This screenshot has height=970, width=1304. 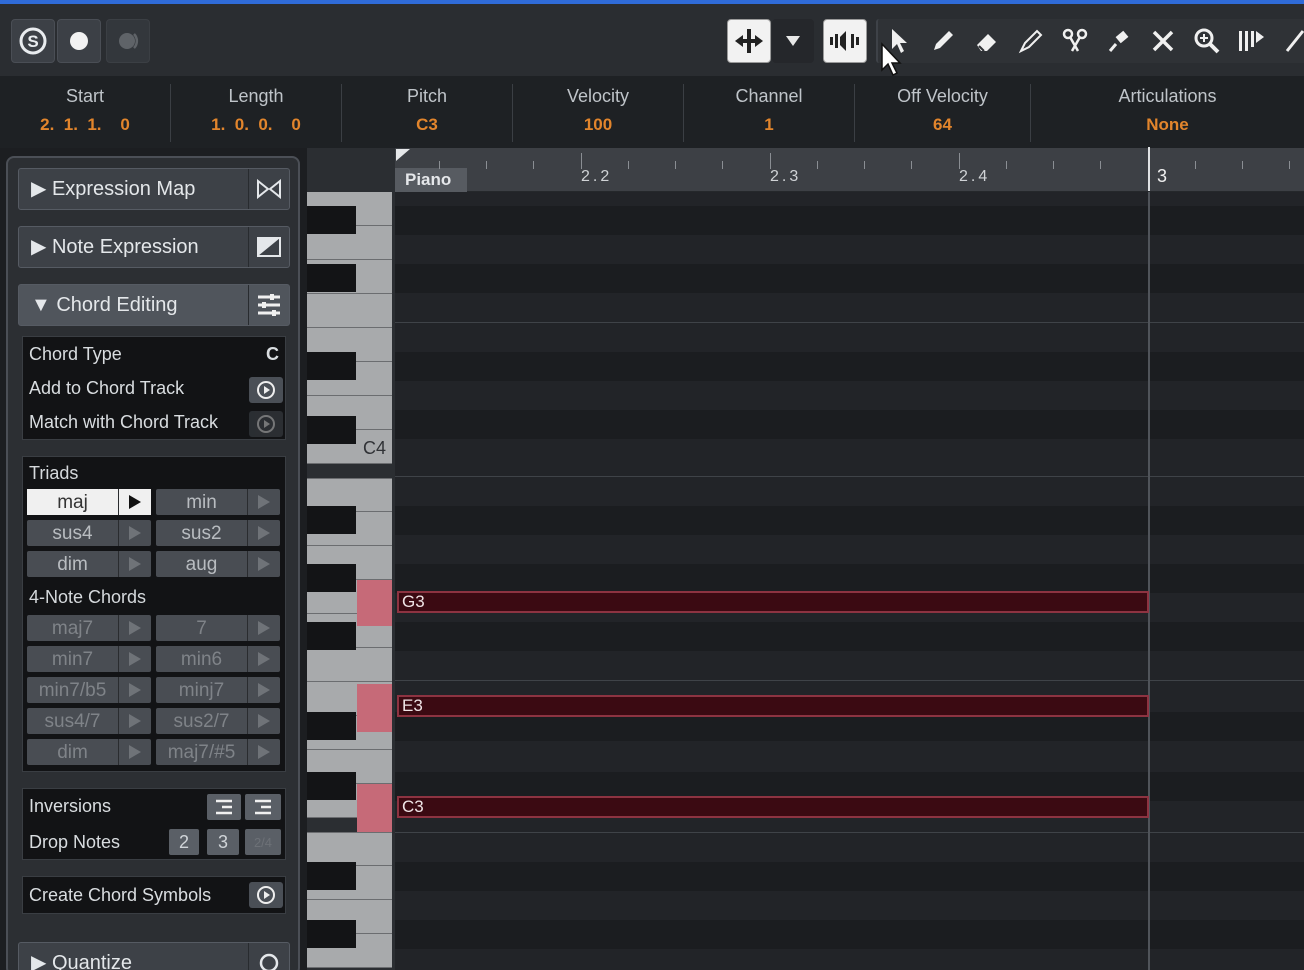 What do you see at coordinates (89, 659) in the screenshot?
I see `chord-button-min7: min7` at bounding box center [89, 659].